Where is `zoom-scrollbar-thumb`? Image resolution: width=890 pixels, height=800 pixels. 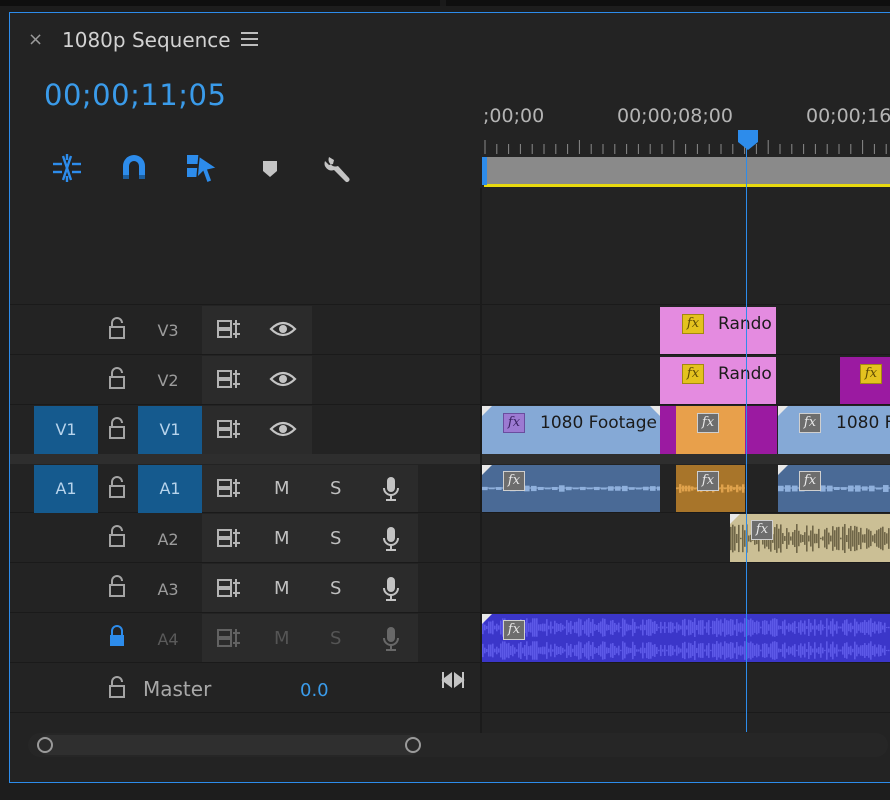
zoom-scrollbar-thumb is located at coordinates (229, 745).